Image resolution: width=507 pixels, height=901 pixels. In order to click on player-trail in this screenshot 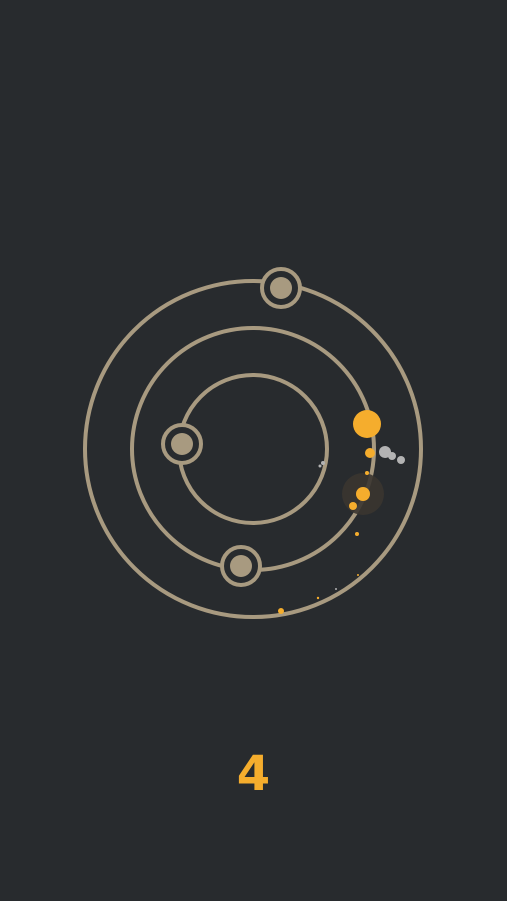, I will do `click(326, 531)`.